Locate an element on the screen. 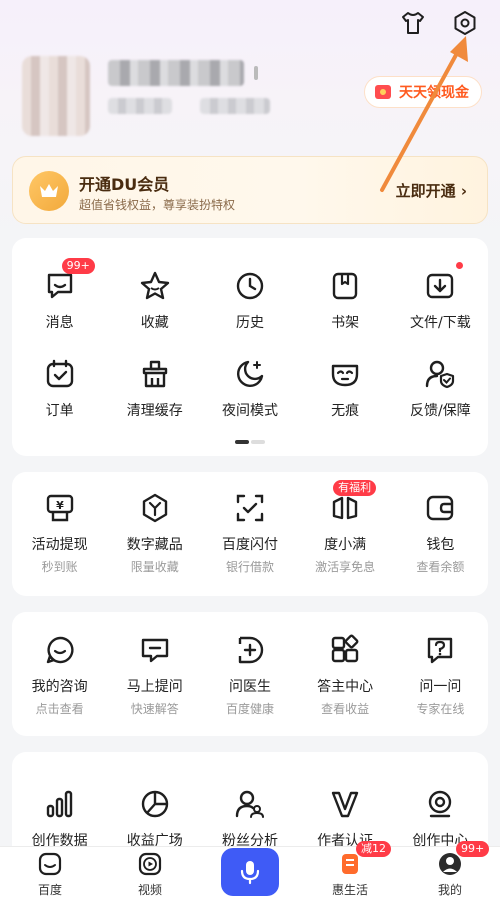 Image resolution: width=500 pixels, height=904 pixels. creator-fans: 粉丝分析 is located at coordinates (249, 818).